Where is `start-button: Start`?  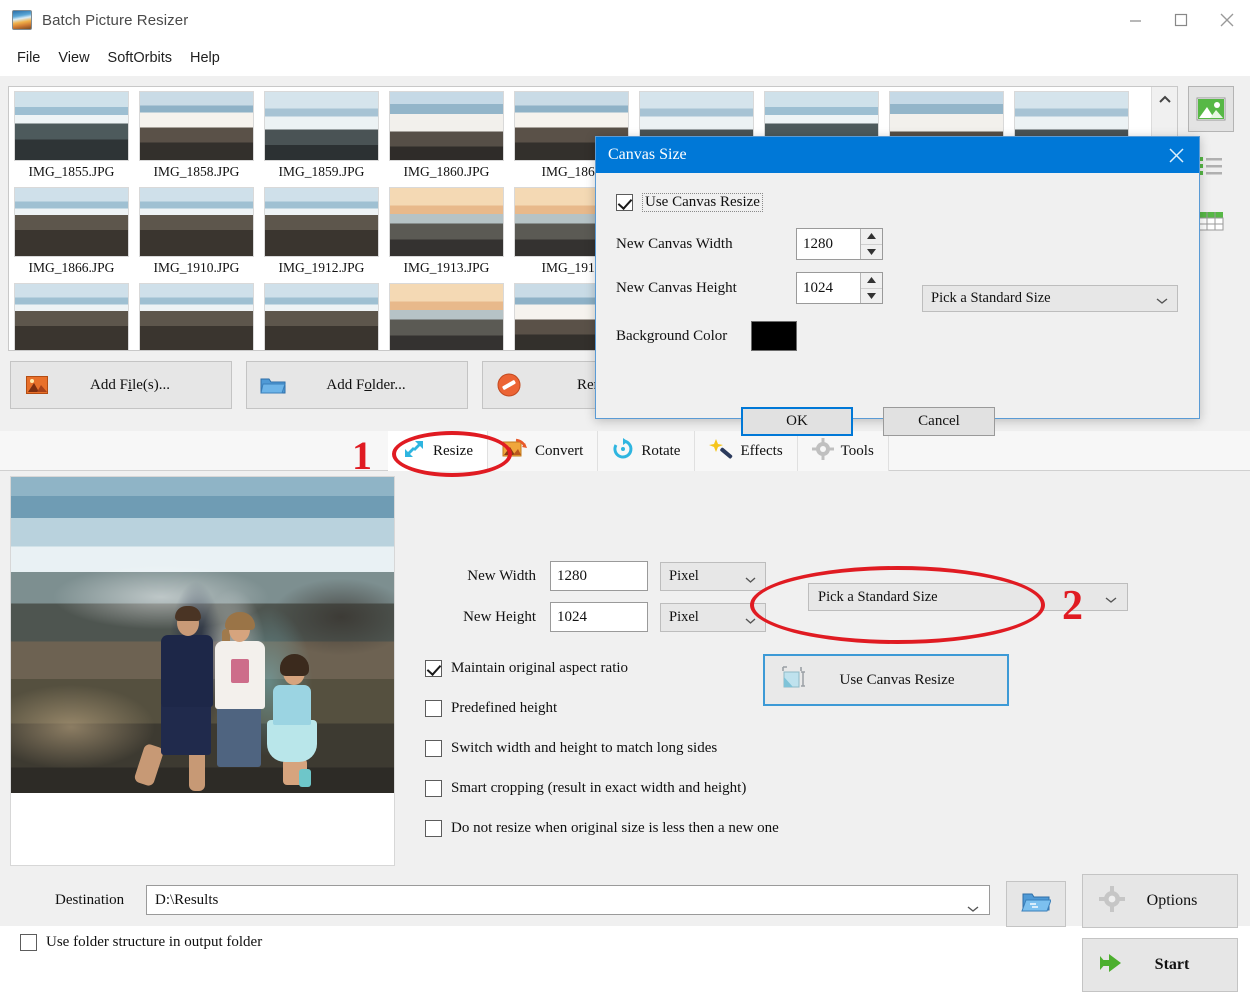 start-button: Start is located at coordinates (1160, 965).